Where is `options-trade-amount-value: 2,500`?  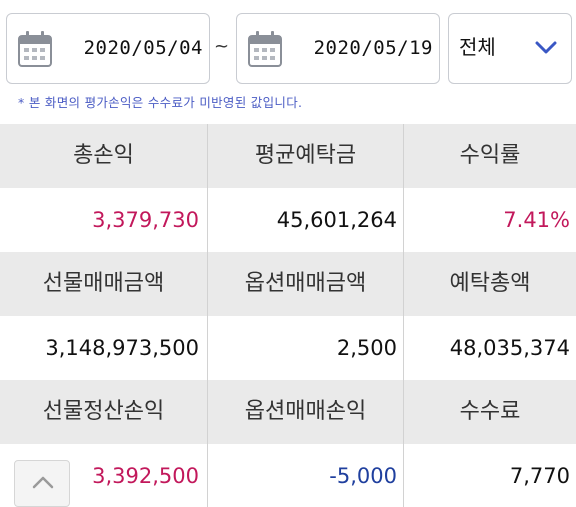 options-trade-amount-value: 2,500 is located at coordinates (366, 348).